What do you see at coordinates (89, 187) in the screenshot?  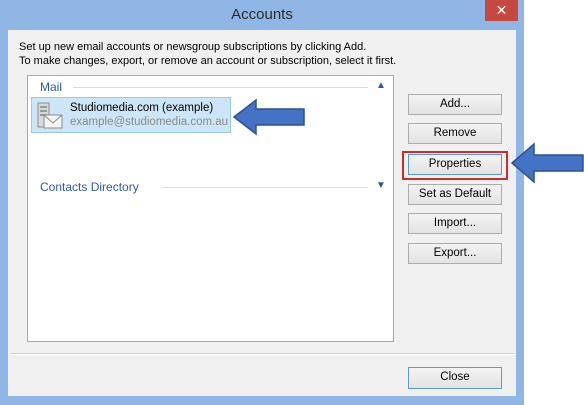 I see `group-header-contacts: Contacts Directory` at bounding box center [89, 187].